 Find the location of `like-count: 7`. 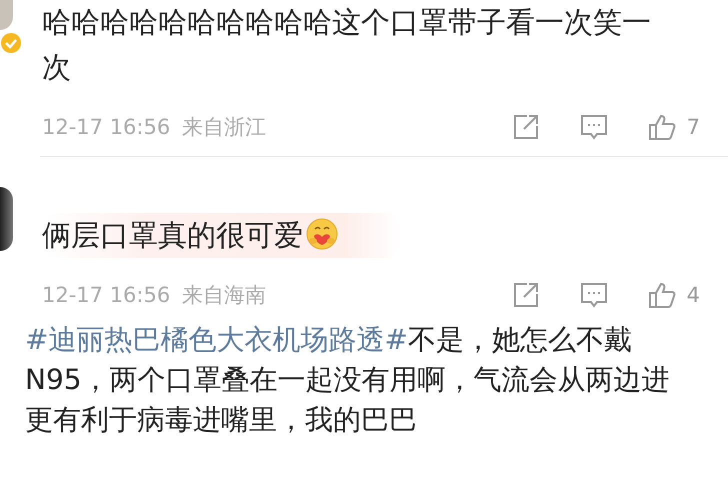

like-count: 7 is located at coordinates (693, 127).